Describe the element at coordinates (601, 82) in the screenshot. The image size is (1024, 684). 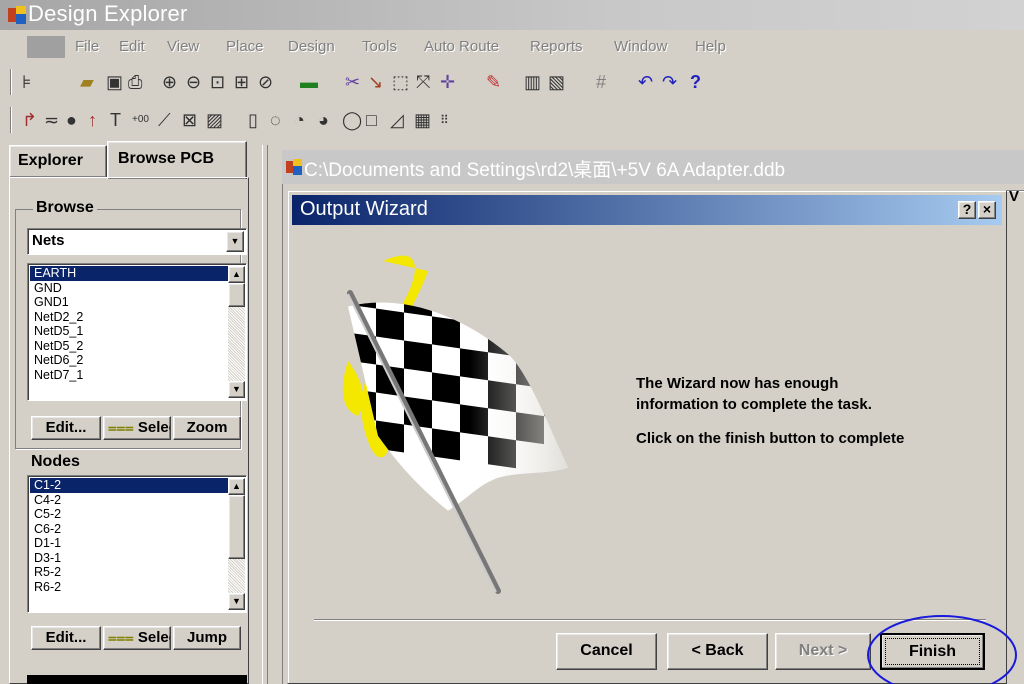
I see `grid-icon: #` at that location.